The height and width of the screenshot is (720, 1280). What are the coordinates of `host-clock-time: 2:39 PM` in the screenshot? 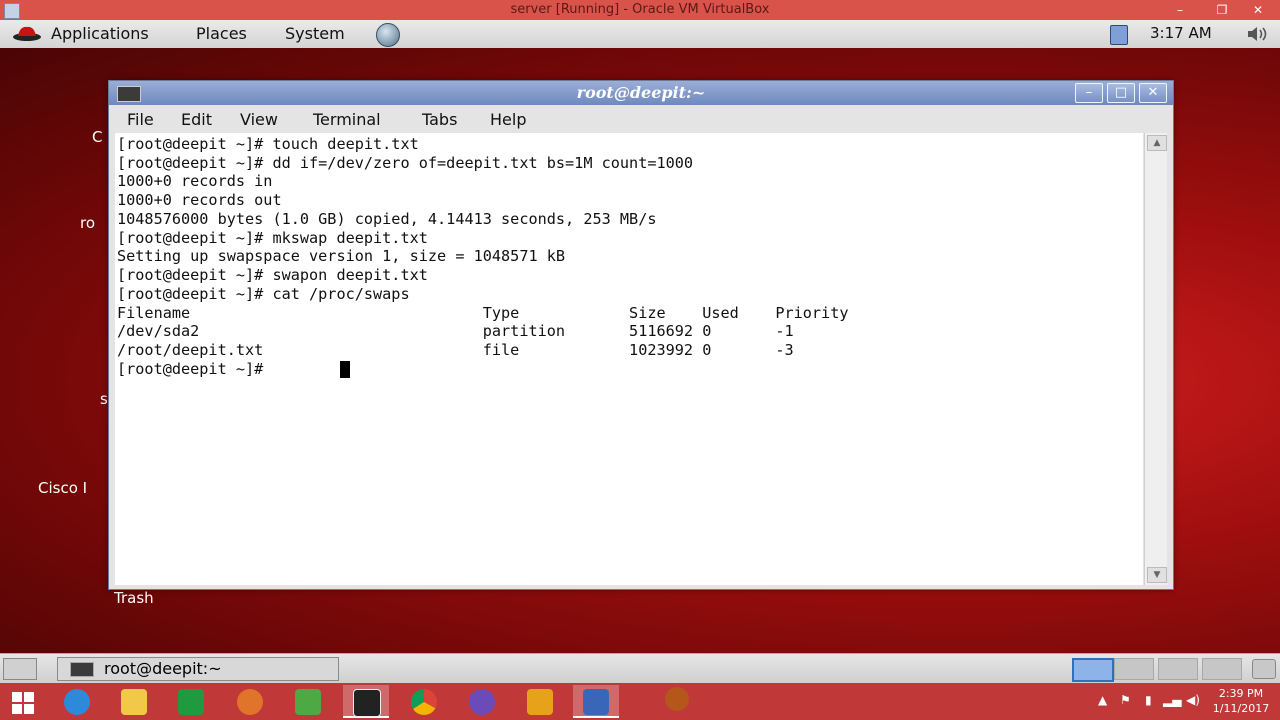 It's located at (1241, 693).